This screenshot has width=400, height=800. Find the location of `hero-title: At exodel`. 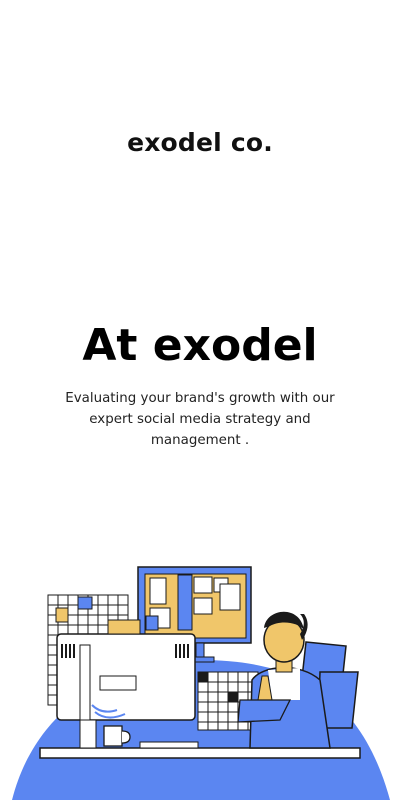

hero-title: At exodel is located at coordinates (200, 345).